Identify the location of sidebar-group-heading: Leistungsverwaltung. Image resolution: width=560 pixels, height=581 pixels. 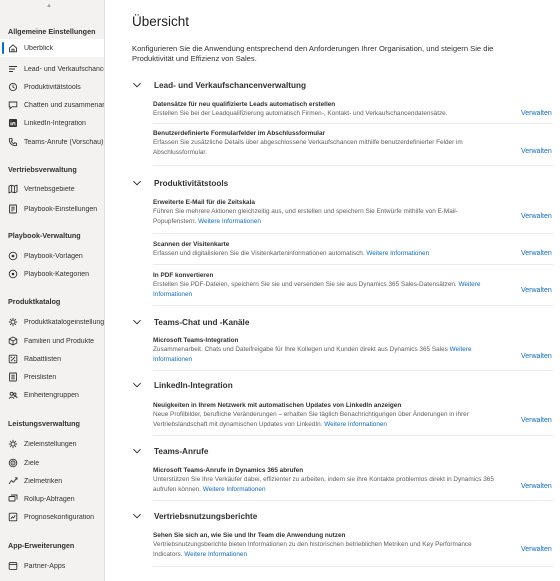
(44, 423).